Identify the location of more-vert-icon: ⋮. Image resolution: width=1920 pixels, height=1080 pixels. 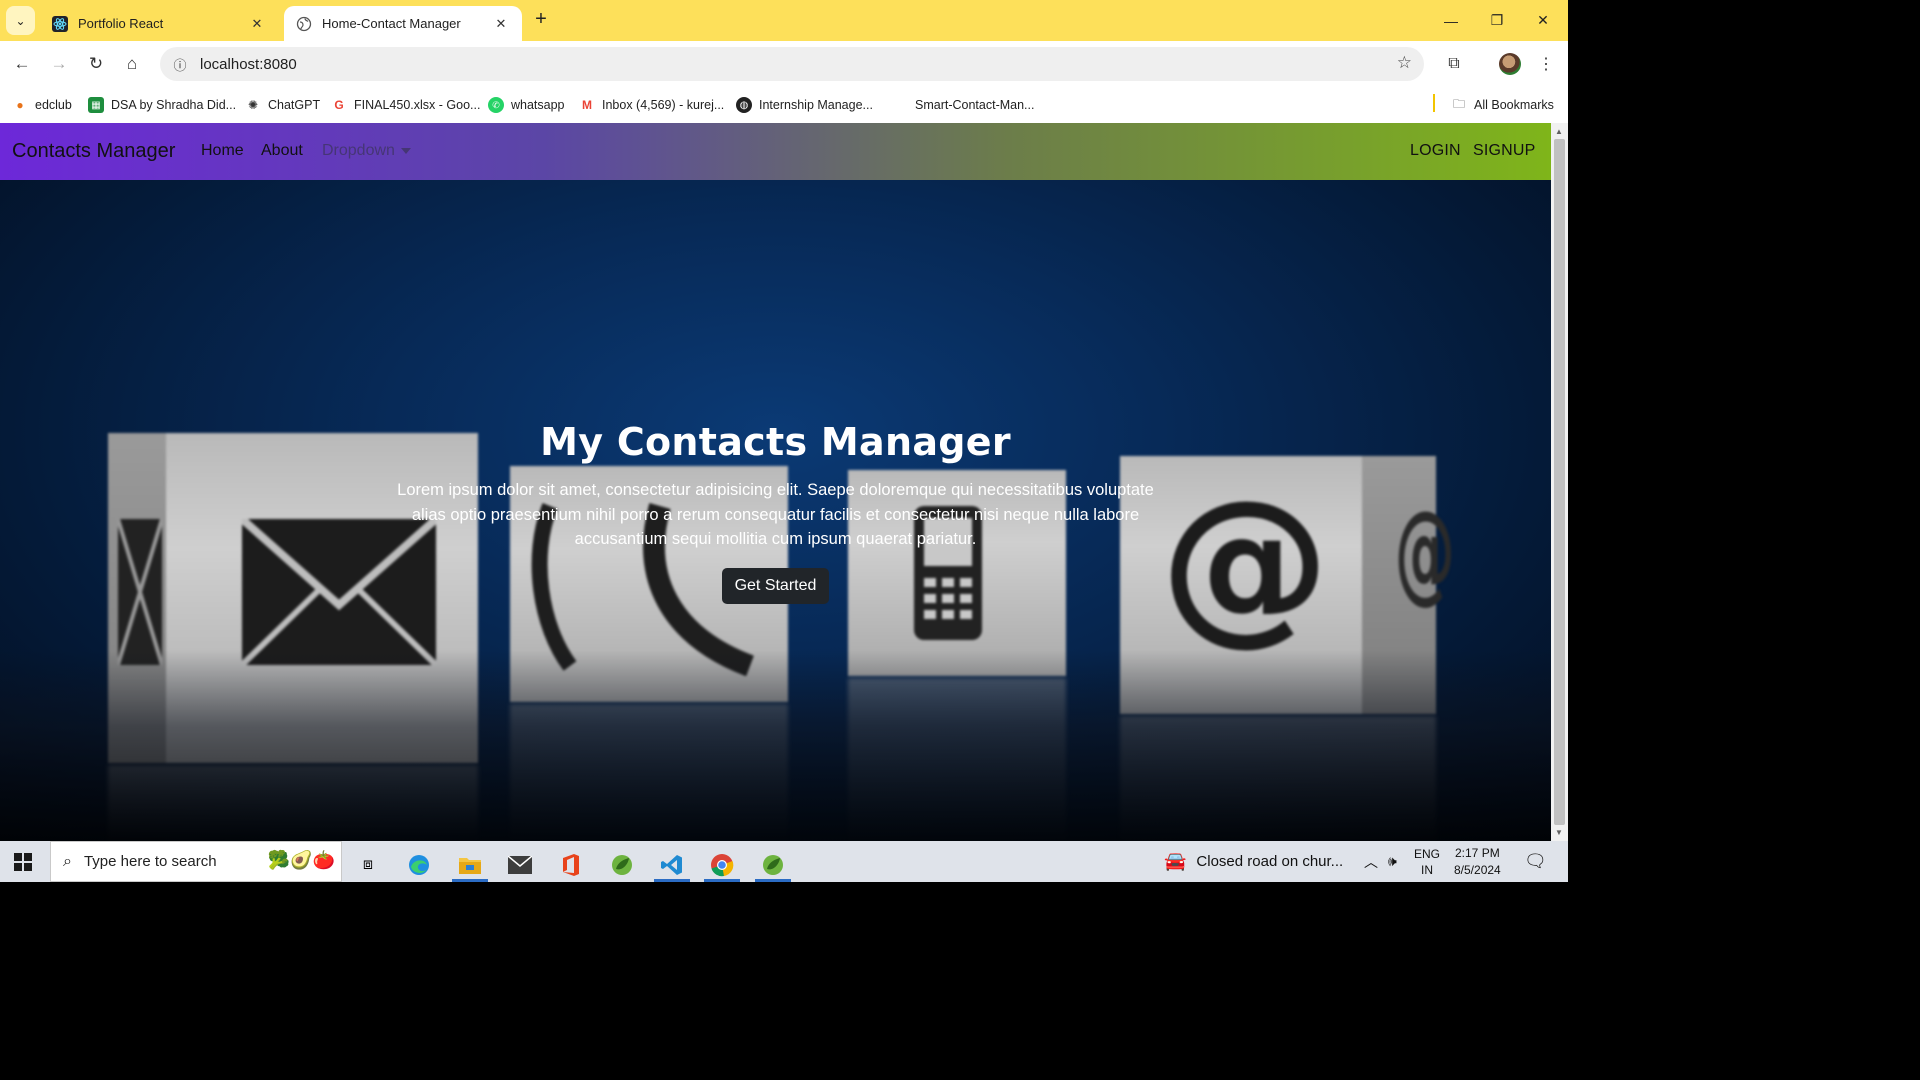
(1546, 64).